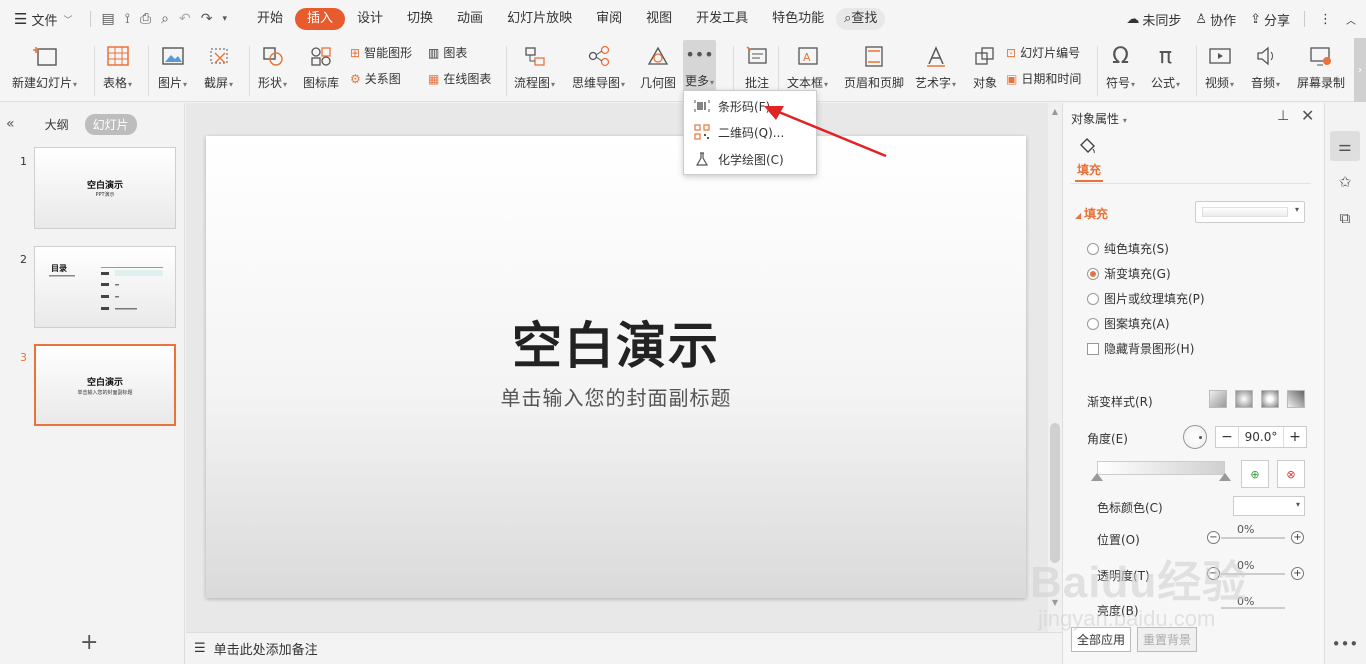  Describe the element at coordinates (1219, 66) in the screenshot. I see `video-button: 视频▾` at that location.